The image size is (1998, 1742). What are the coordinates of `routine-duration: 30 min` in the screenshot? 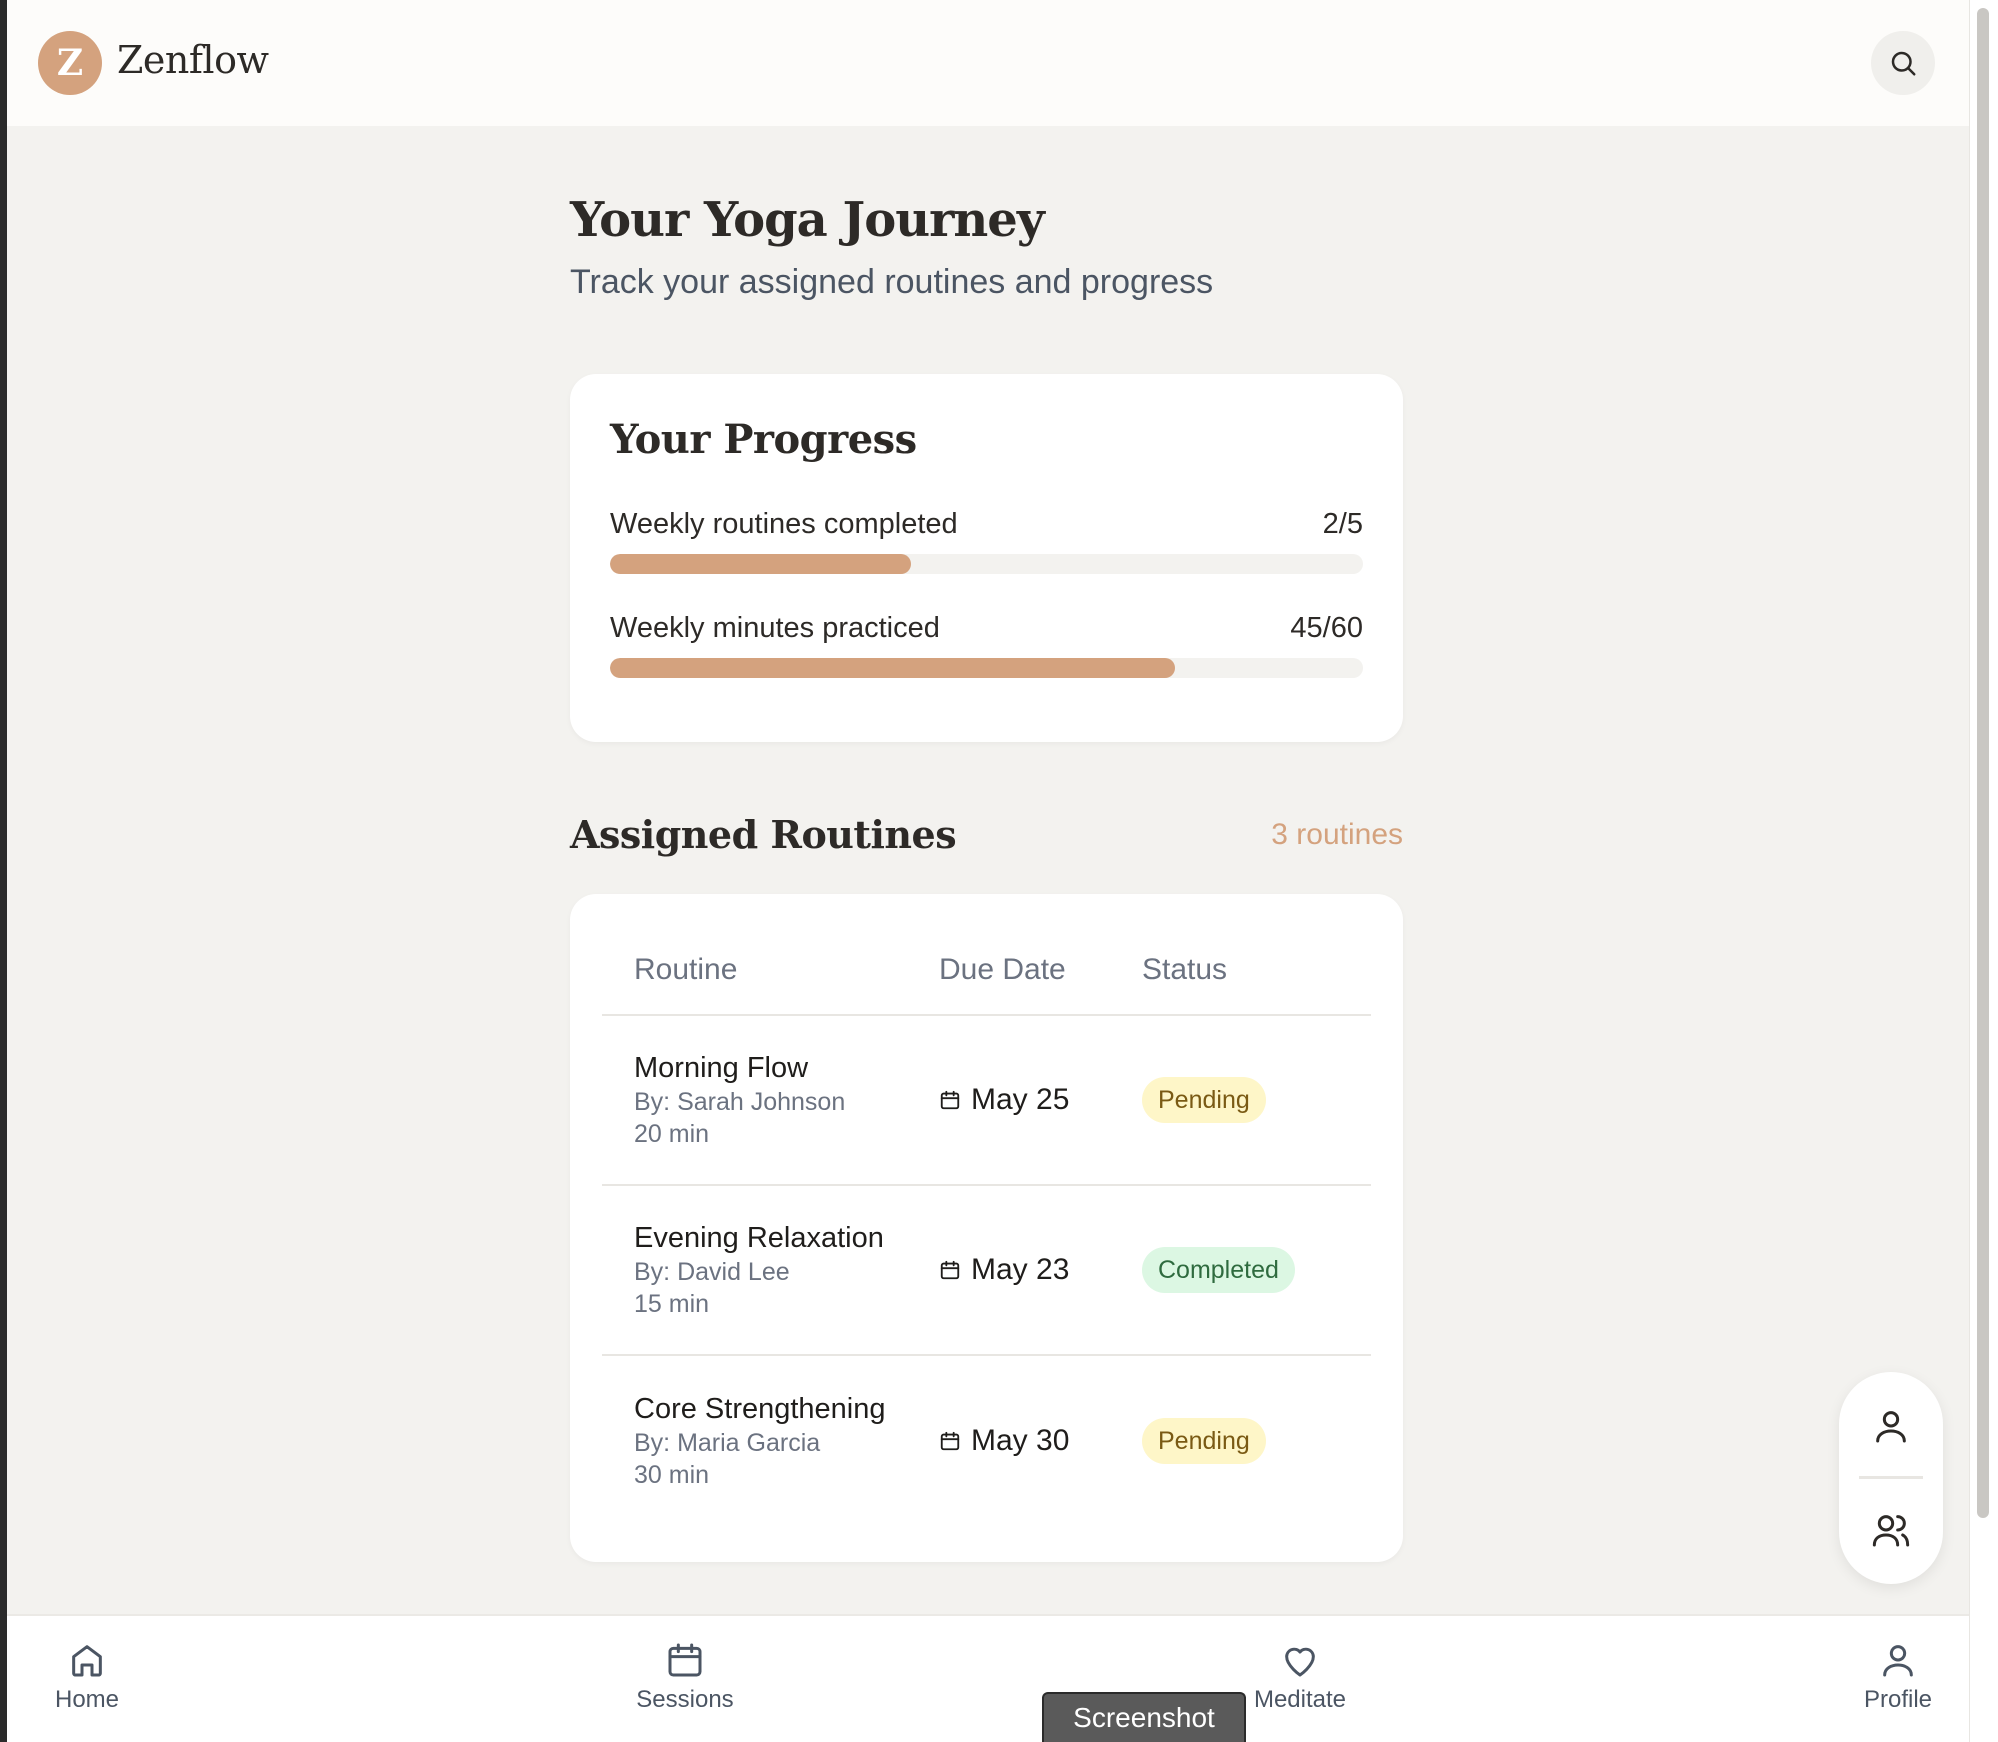 It's located at (672, 1475).